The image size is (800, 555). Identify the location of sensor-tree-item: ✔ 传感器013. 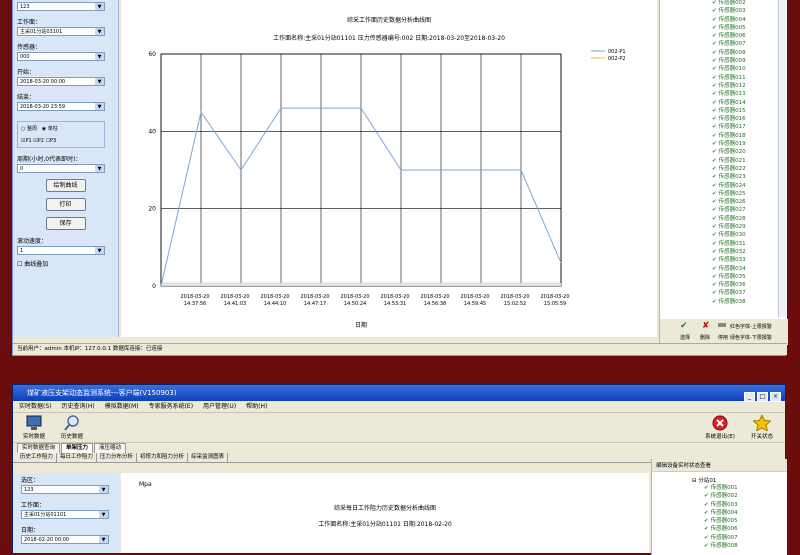
(719, 94).